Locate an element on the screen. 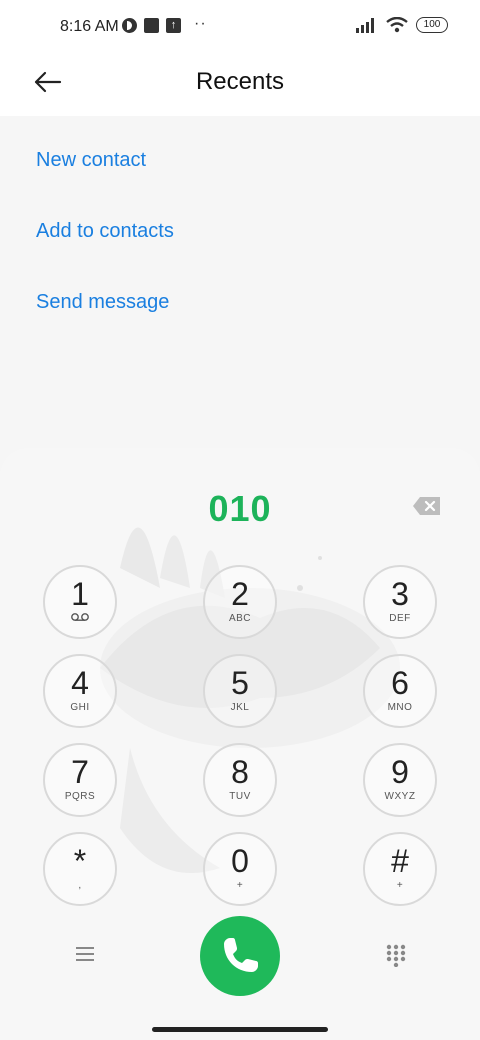  key-letters: , is located at coordinates (80, 885).